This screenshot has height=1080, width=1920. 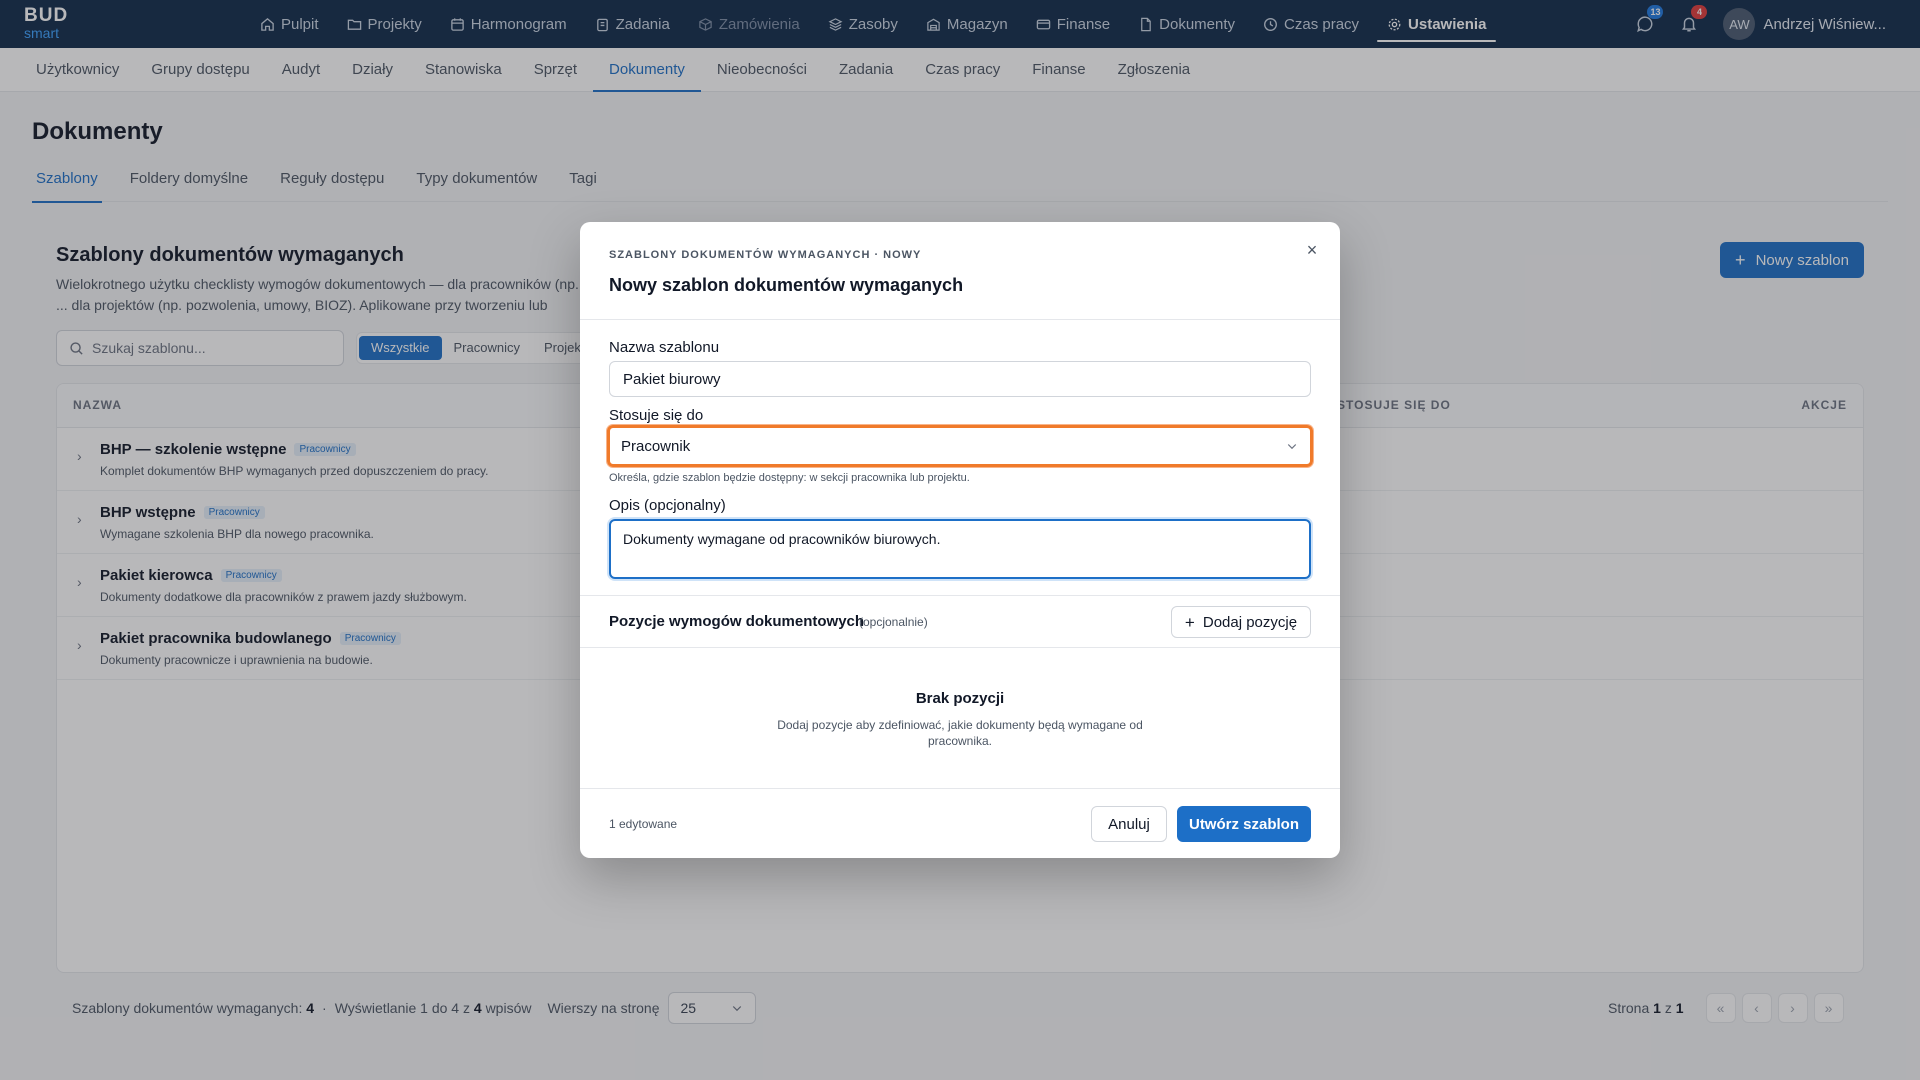 What do you see at coordinates (737, 621) in the screenshot?
I see `positions-title: Pozycje wymogów dokumentowych` at bounding box center [737, 621].